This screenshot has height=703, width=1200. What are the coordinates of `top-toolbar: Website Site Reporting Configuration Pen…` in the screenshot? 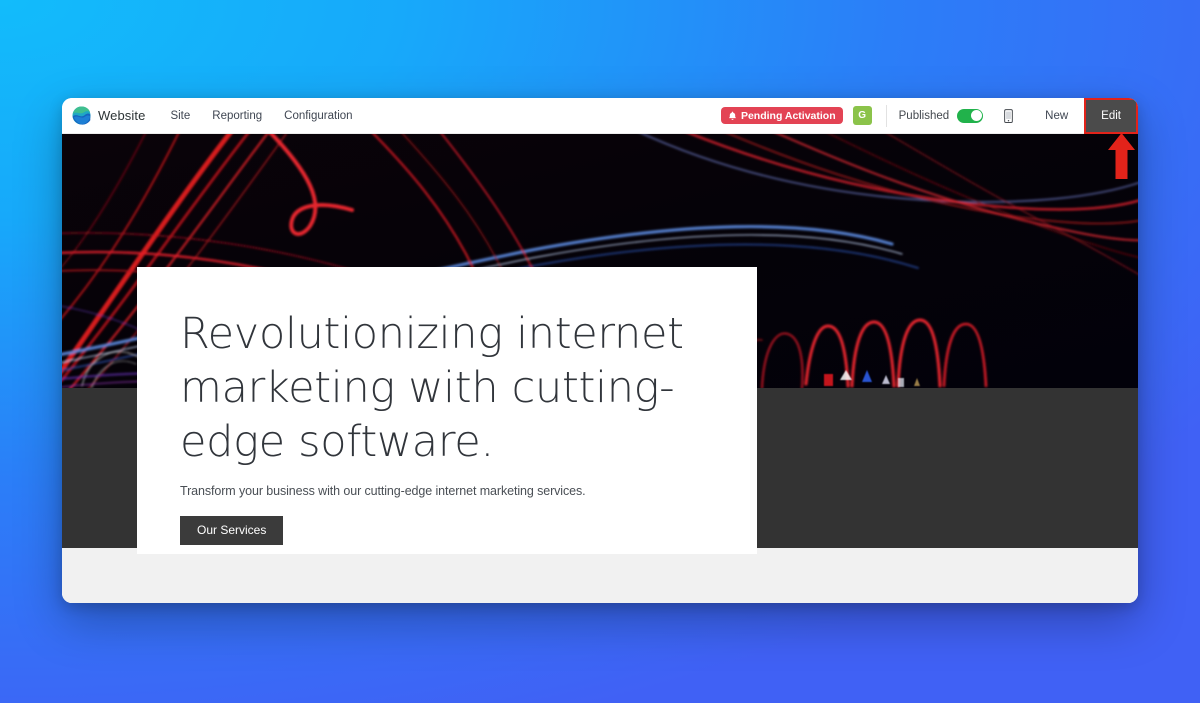 It's located at (600, 116).